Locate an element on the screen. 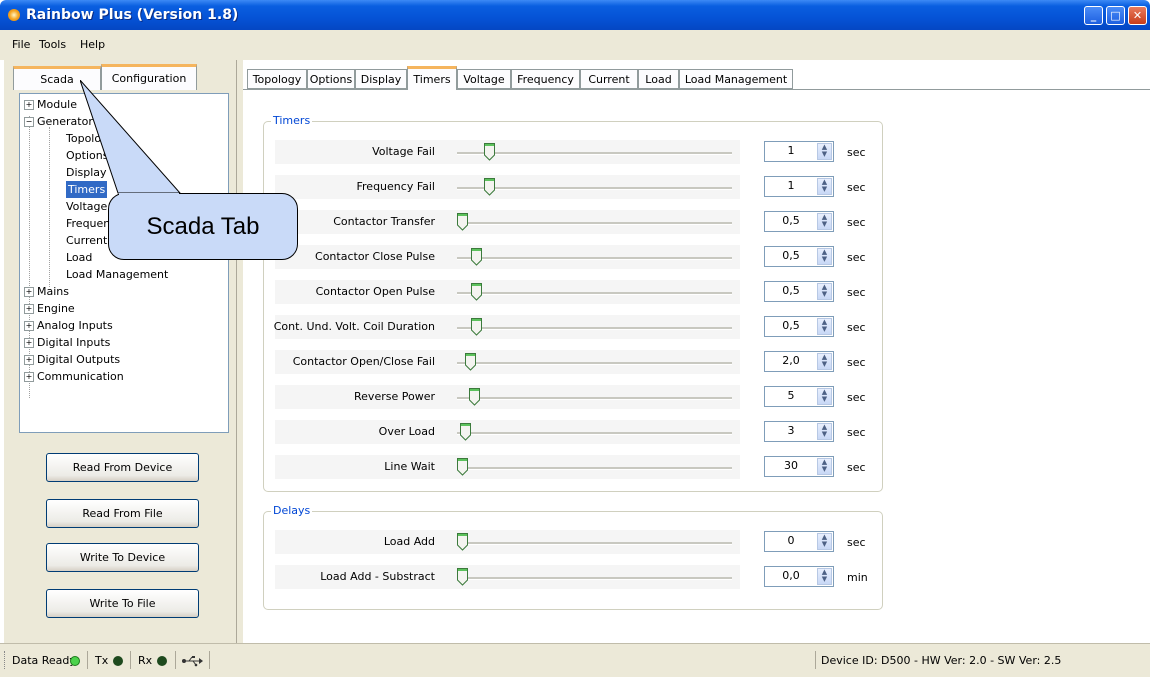 The height and width of the screenshot is (677, 1150). write-to-device-button: Write To Device is located at coordinates (122, 557).